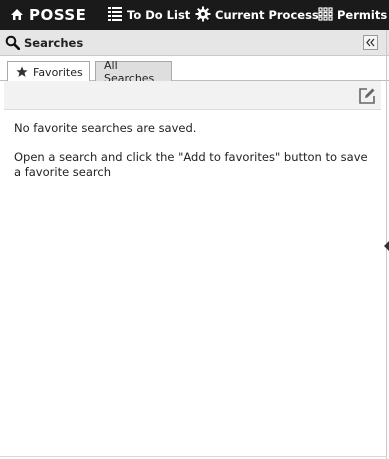  What do you see at coordinates (22, 72) in the screenshot?
I see `star-icon` at bounding box center [22, 72].